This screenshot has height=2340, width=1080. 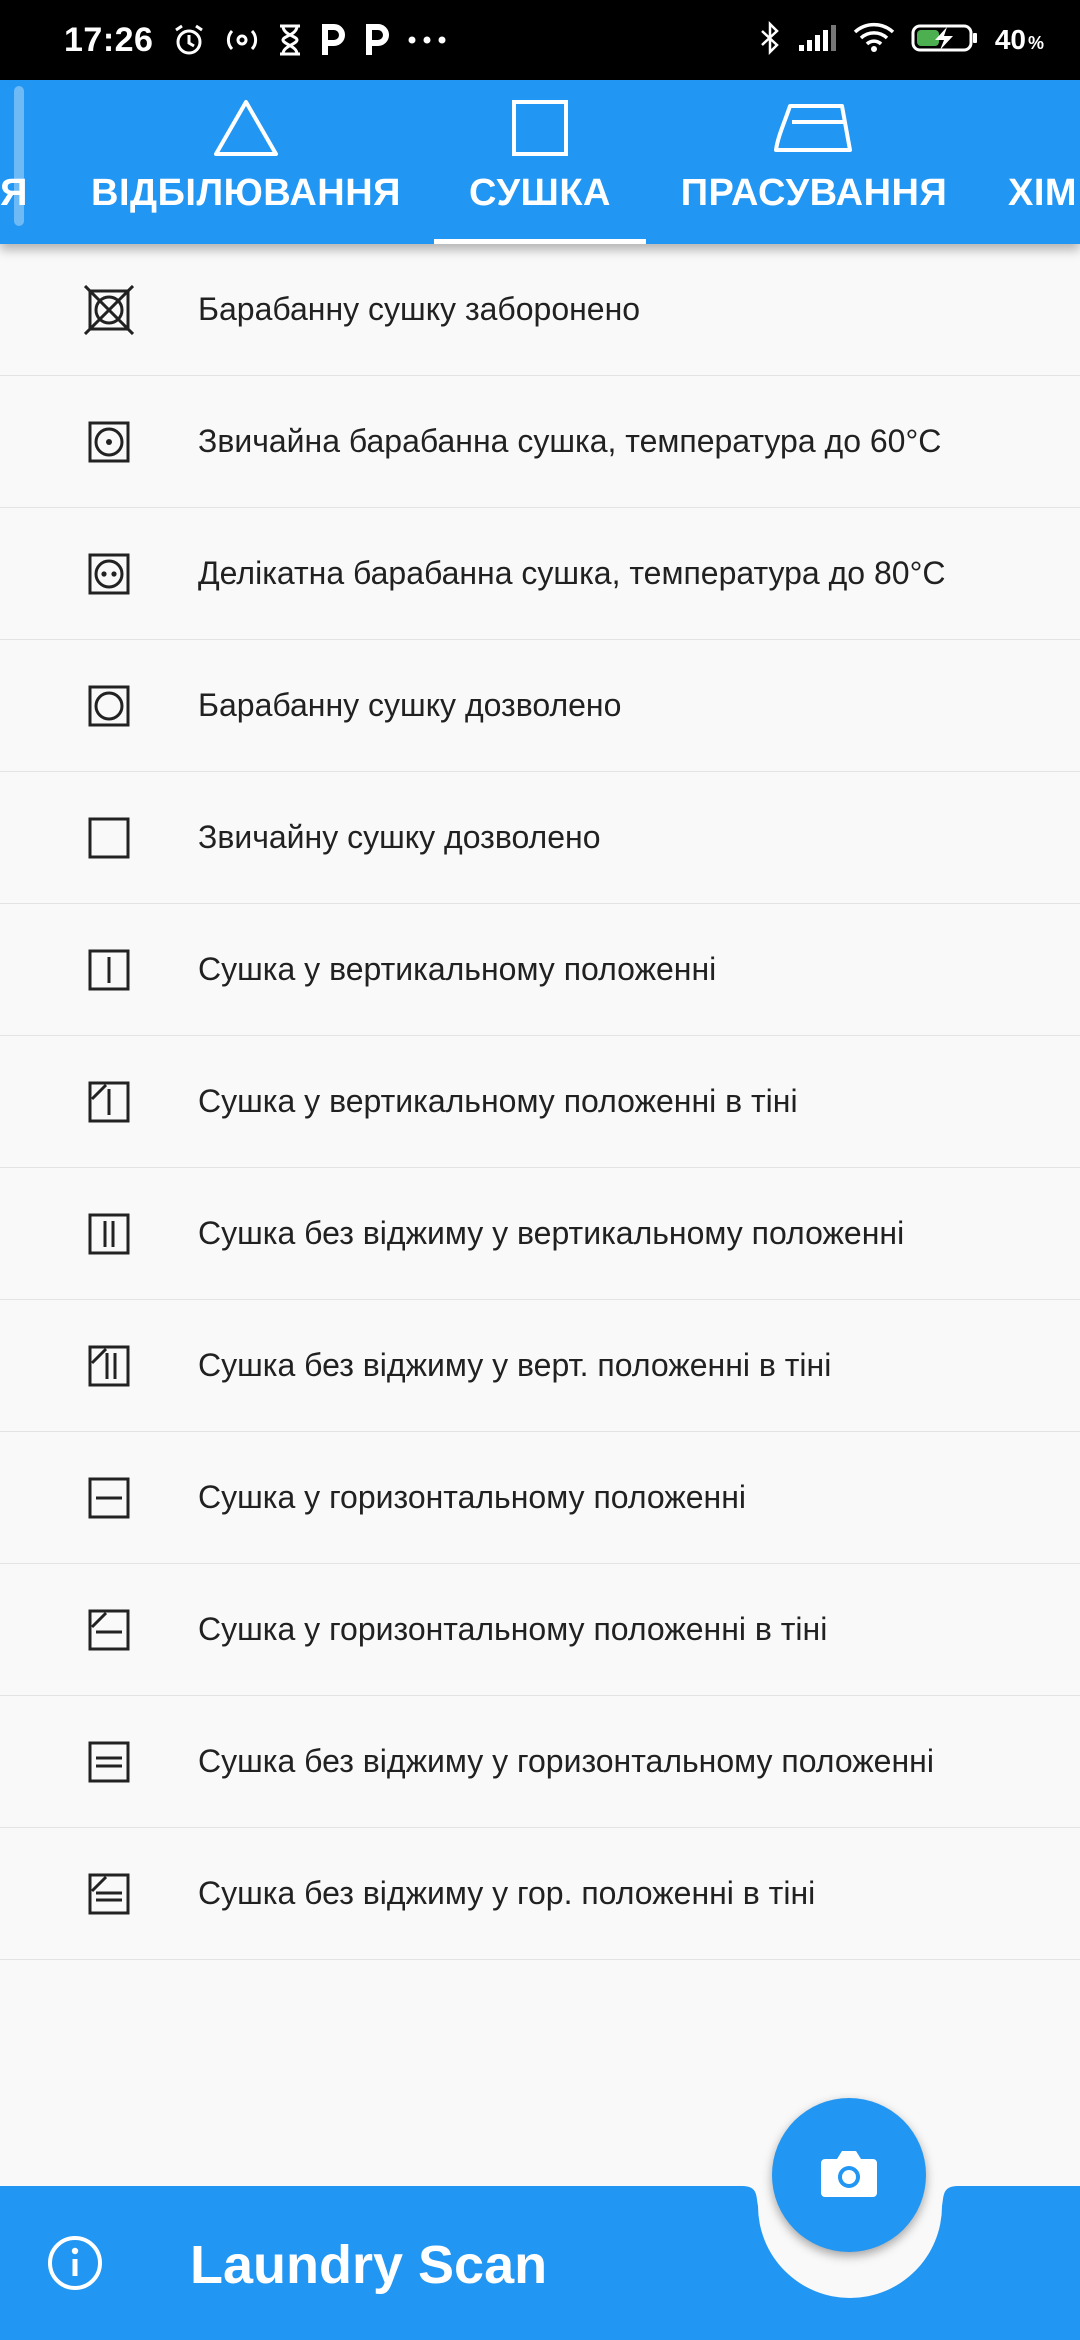 I want to click on tab-bar: Я ВІДБІЛЮВАННЯ СУШКА ПРАСУВАННЯ ХІМ, so click(x=540, y=162).